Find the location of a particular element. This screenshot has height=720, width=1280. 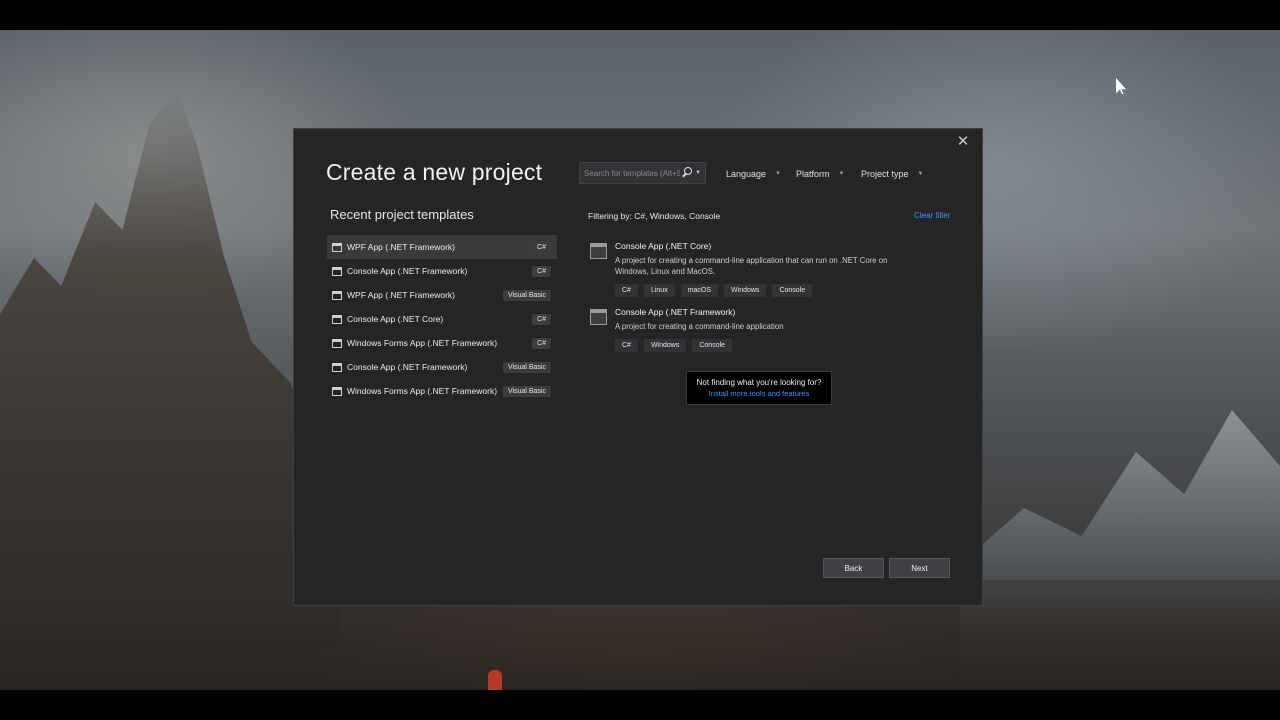

project-type-filter-dropdown: Project type ▼ is located at coordinates (892, 174).